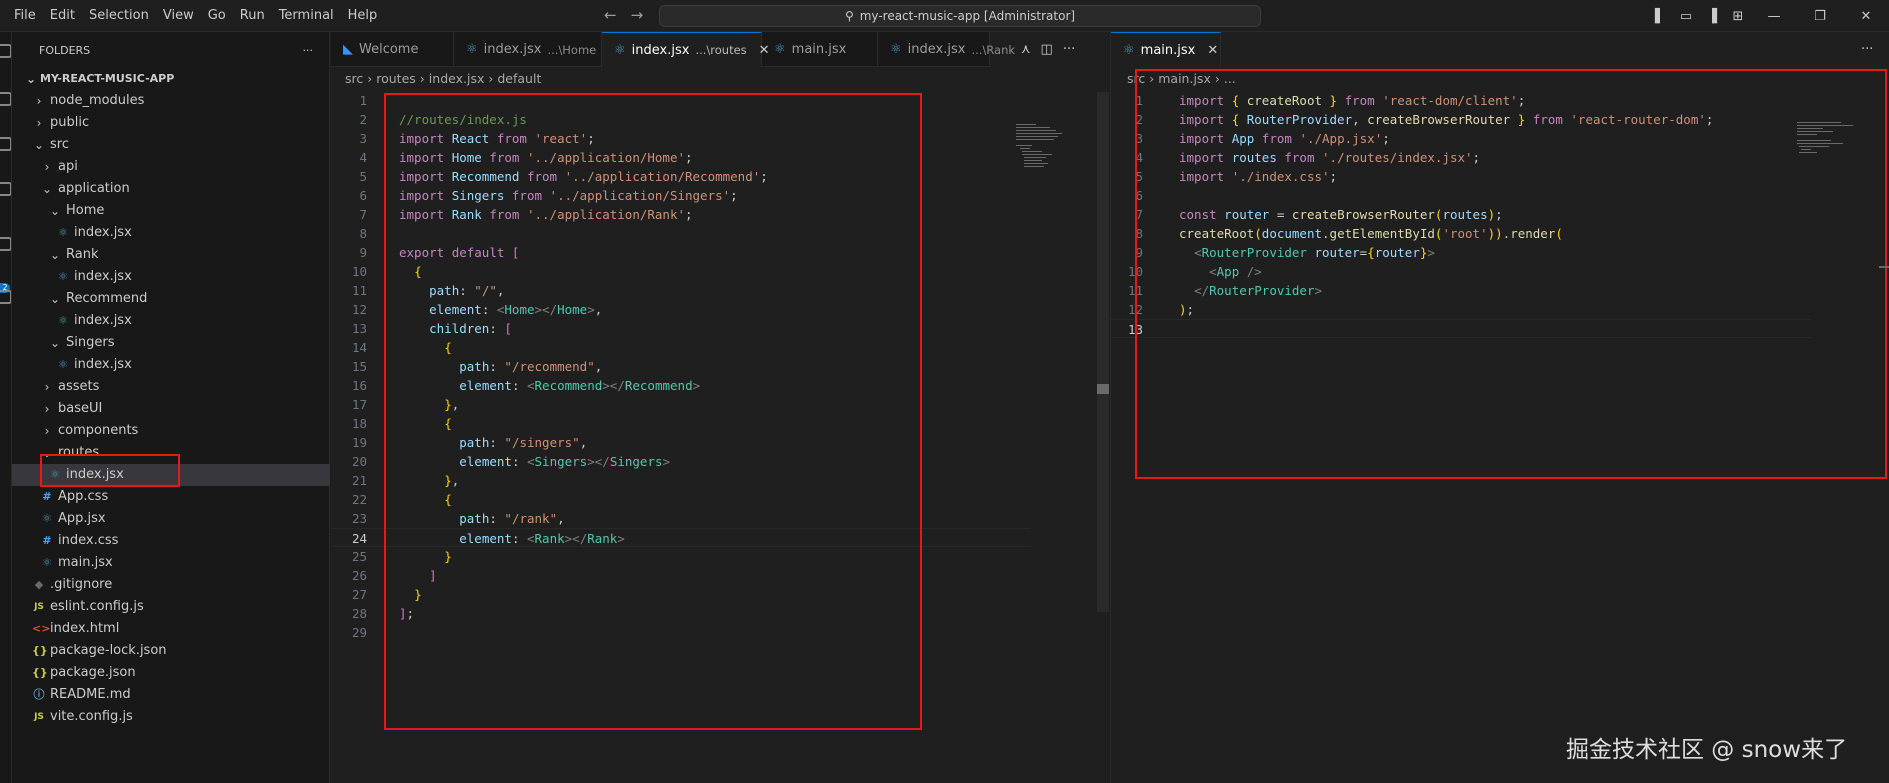 Image resolution: width=1889 pixels, height=783 pixels. Describe the element at coordinates (363, 16) in the screenshot. I see `menu-item-help: Help` at that location.